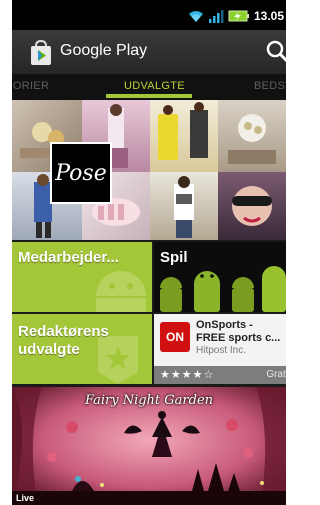  What do you see at coordinates (223, 289) in the screenshot?
I see `android-robots-icon` at bounding box center [223, 289].